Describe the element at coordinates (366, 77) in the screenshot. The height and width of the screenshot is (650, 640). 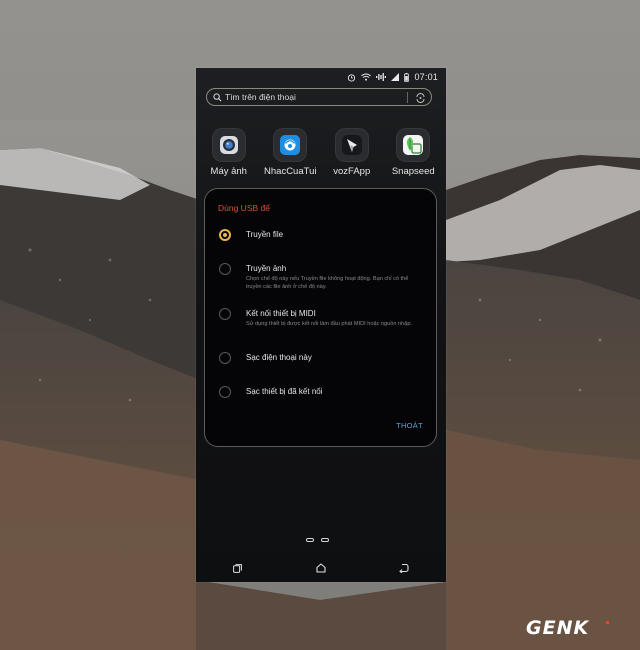
I see `wifi-icon` at that location.